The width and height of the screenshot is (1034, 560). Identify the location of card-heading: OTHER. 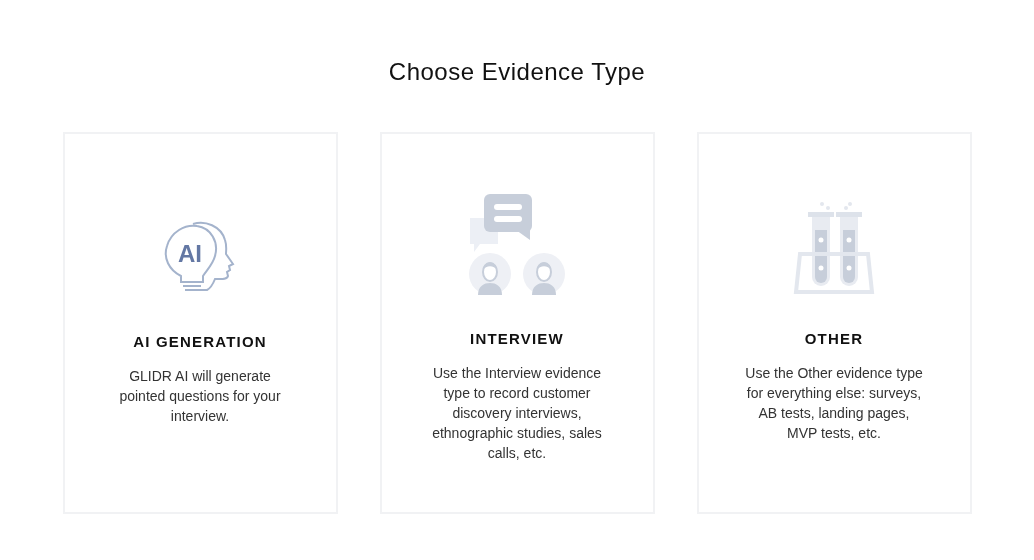
(834, 338).